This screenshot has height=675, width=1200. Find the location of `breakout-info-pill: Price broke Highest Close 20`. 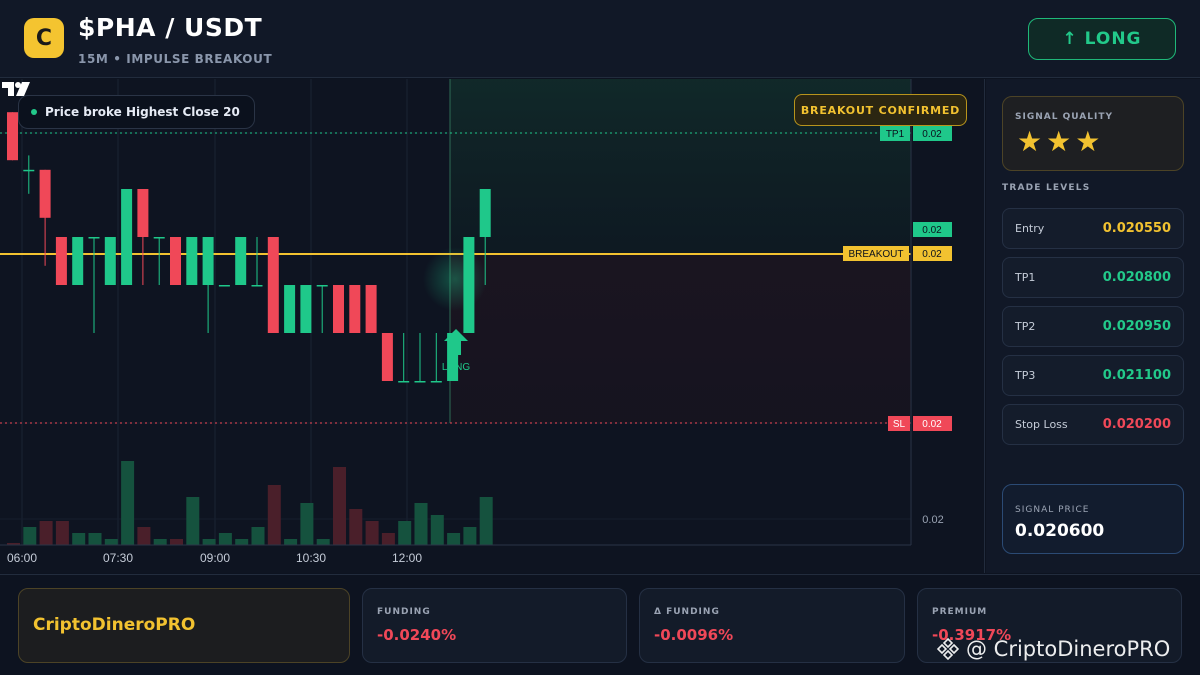

breakout-info-pill: Price broke Highest Close 20 is located at coordinates (136, 112).